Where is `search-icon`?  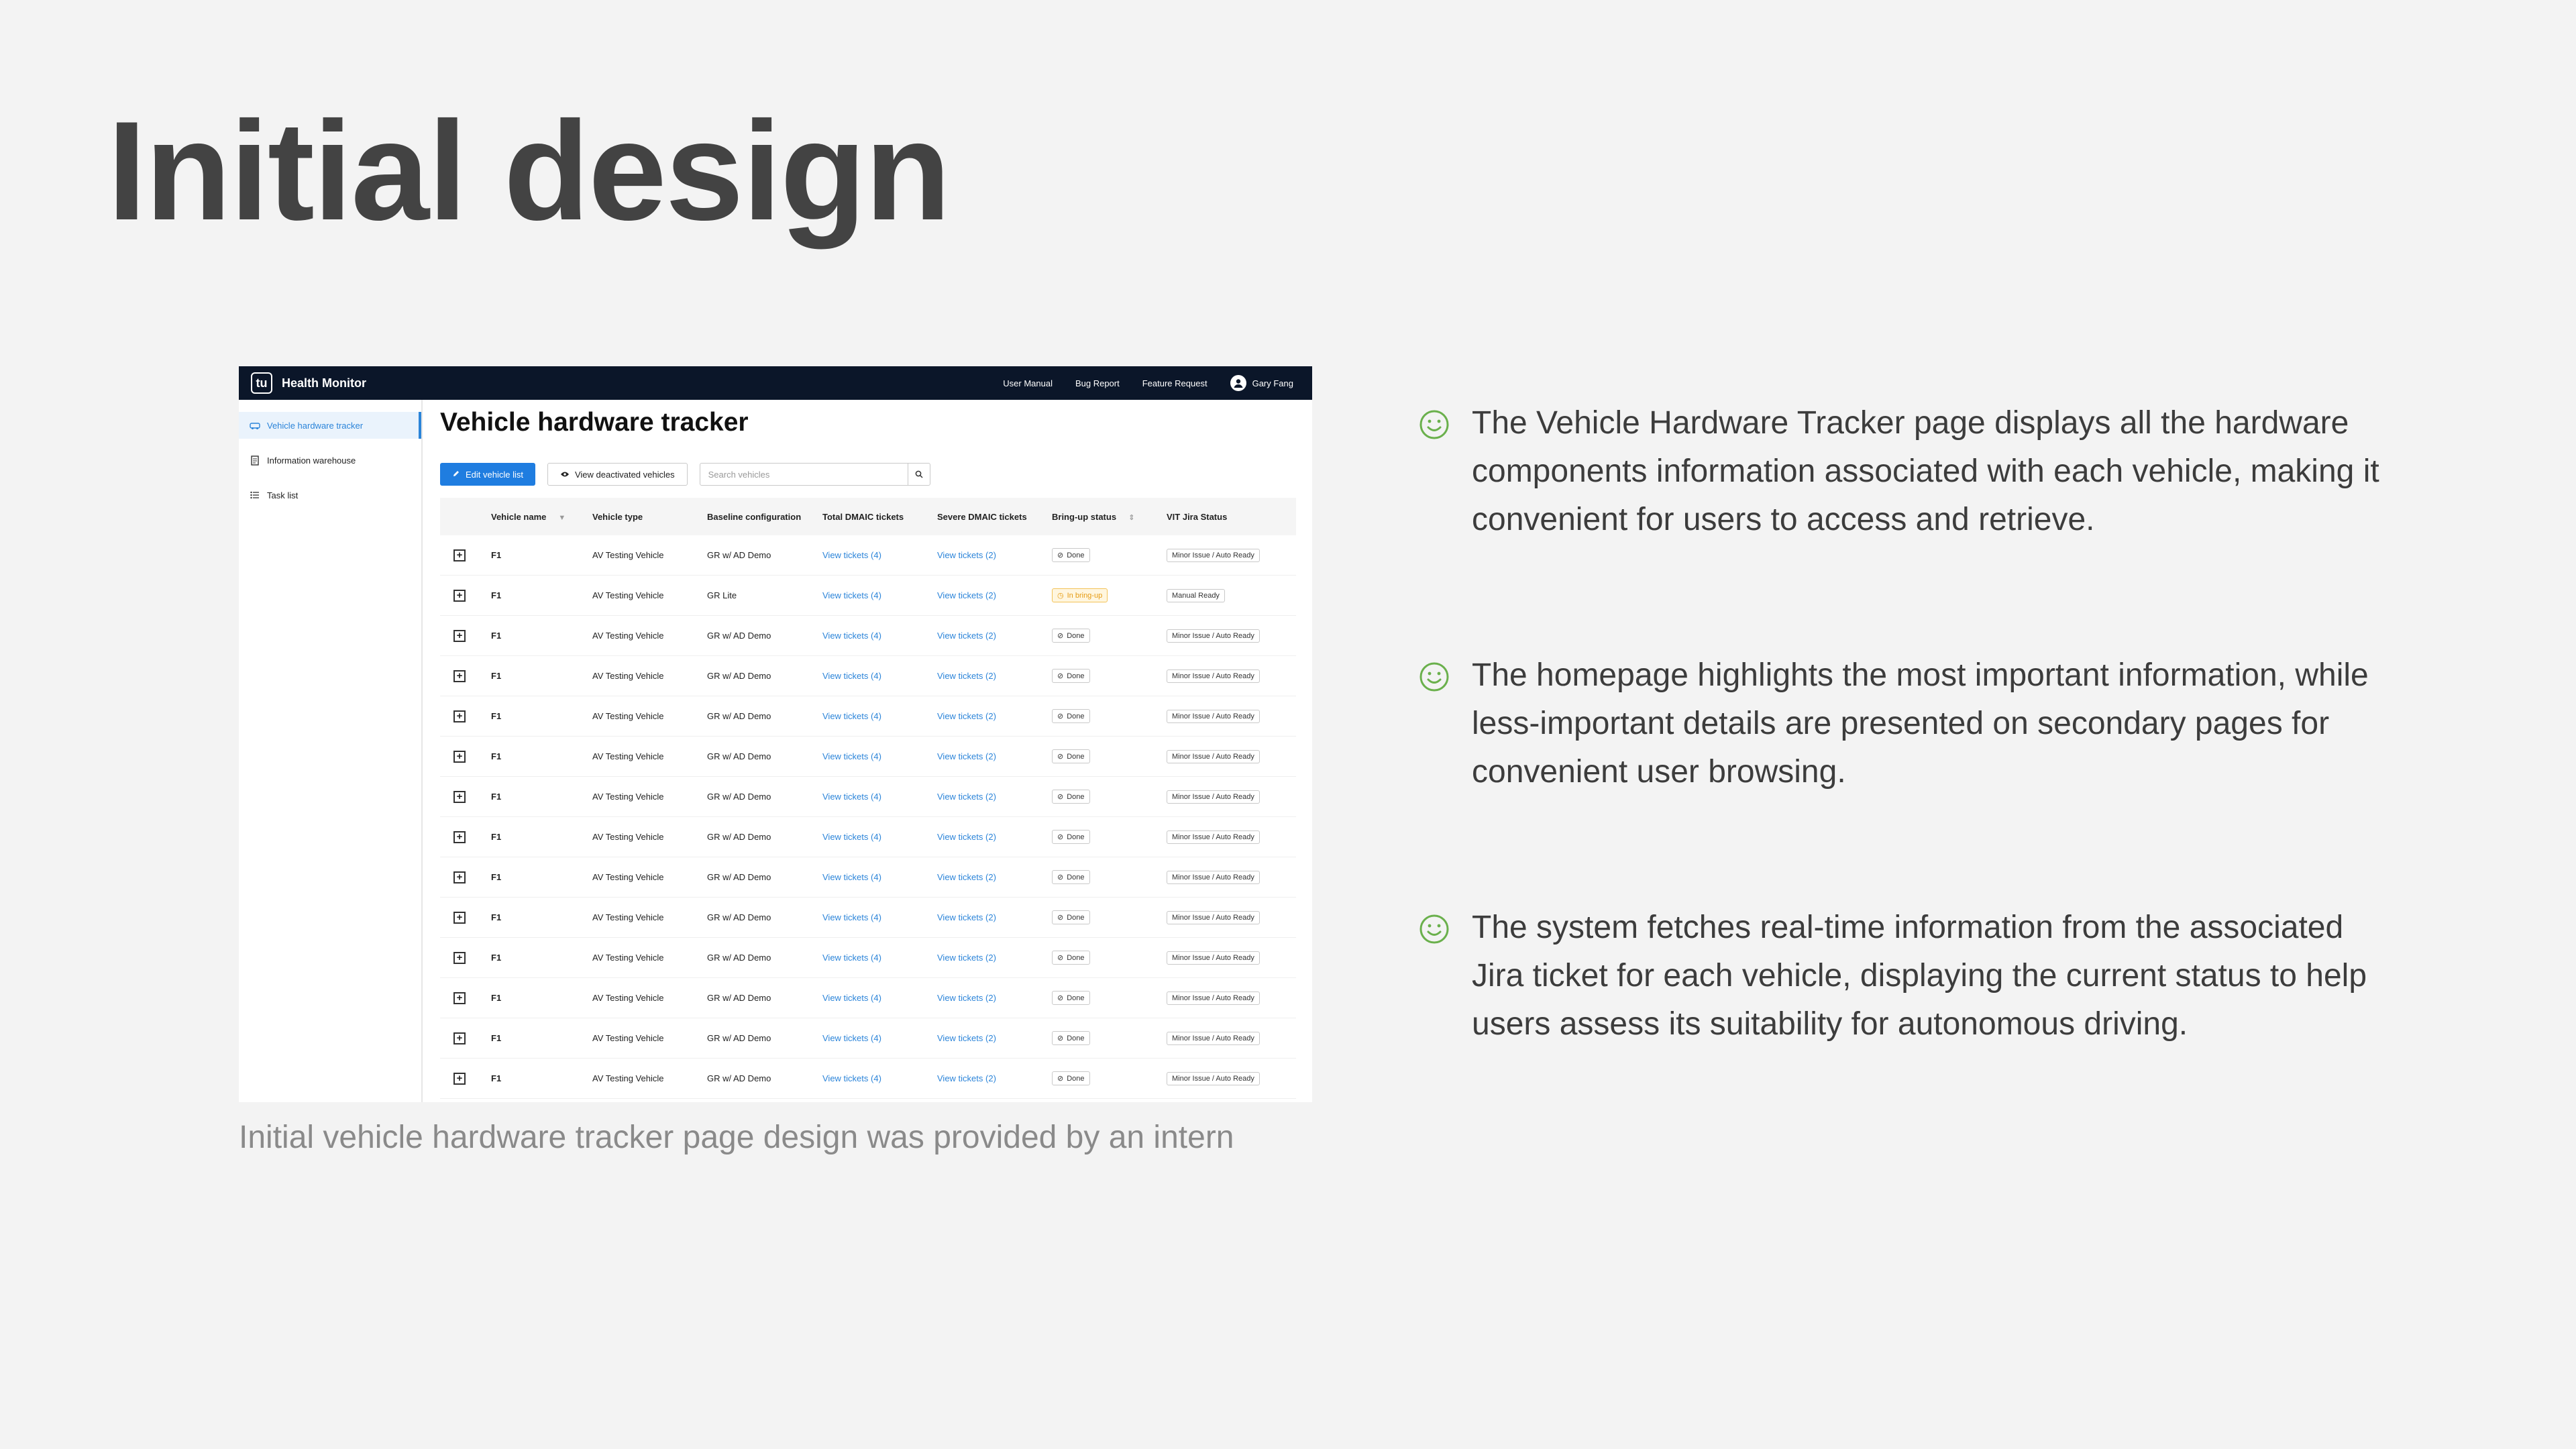
search-icon is located at coordinates (918, 474).